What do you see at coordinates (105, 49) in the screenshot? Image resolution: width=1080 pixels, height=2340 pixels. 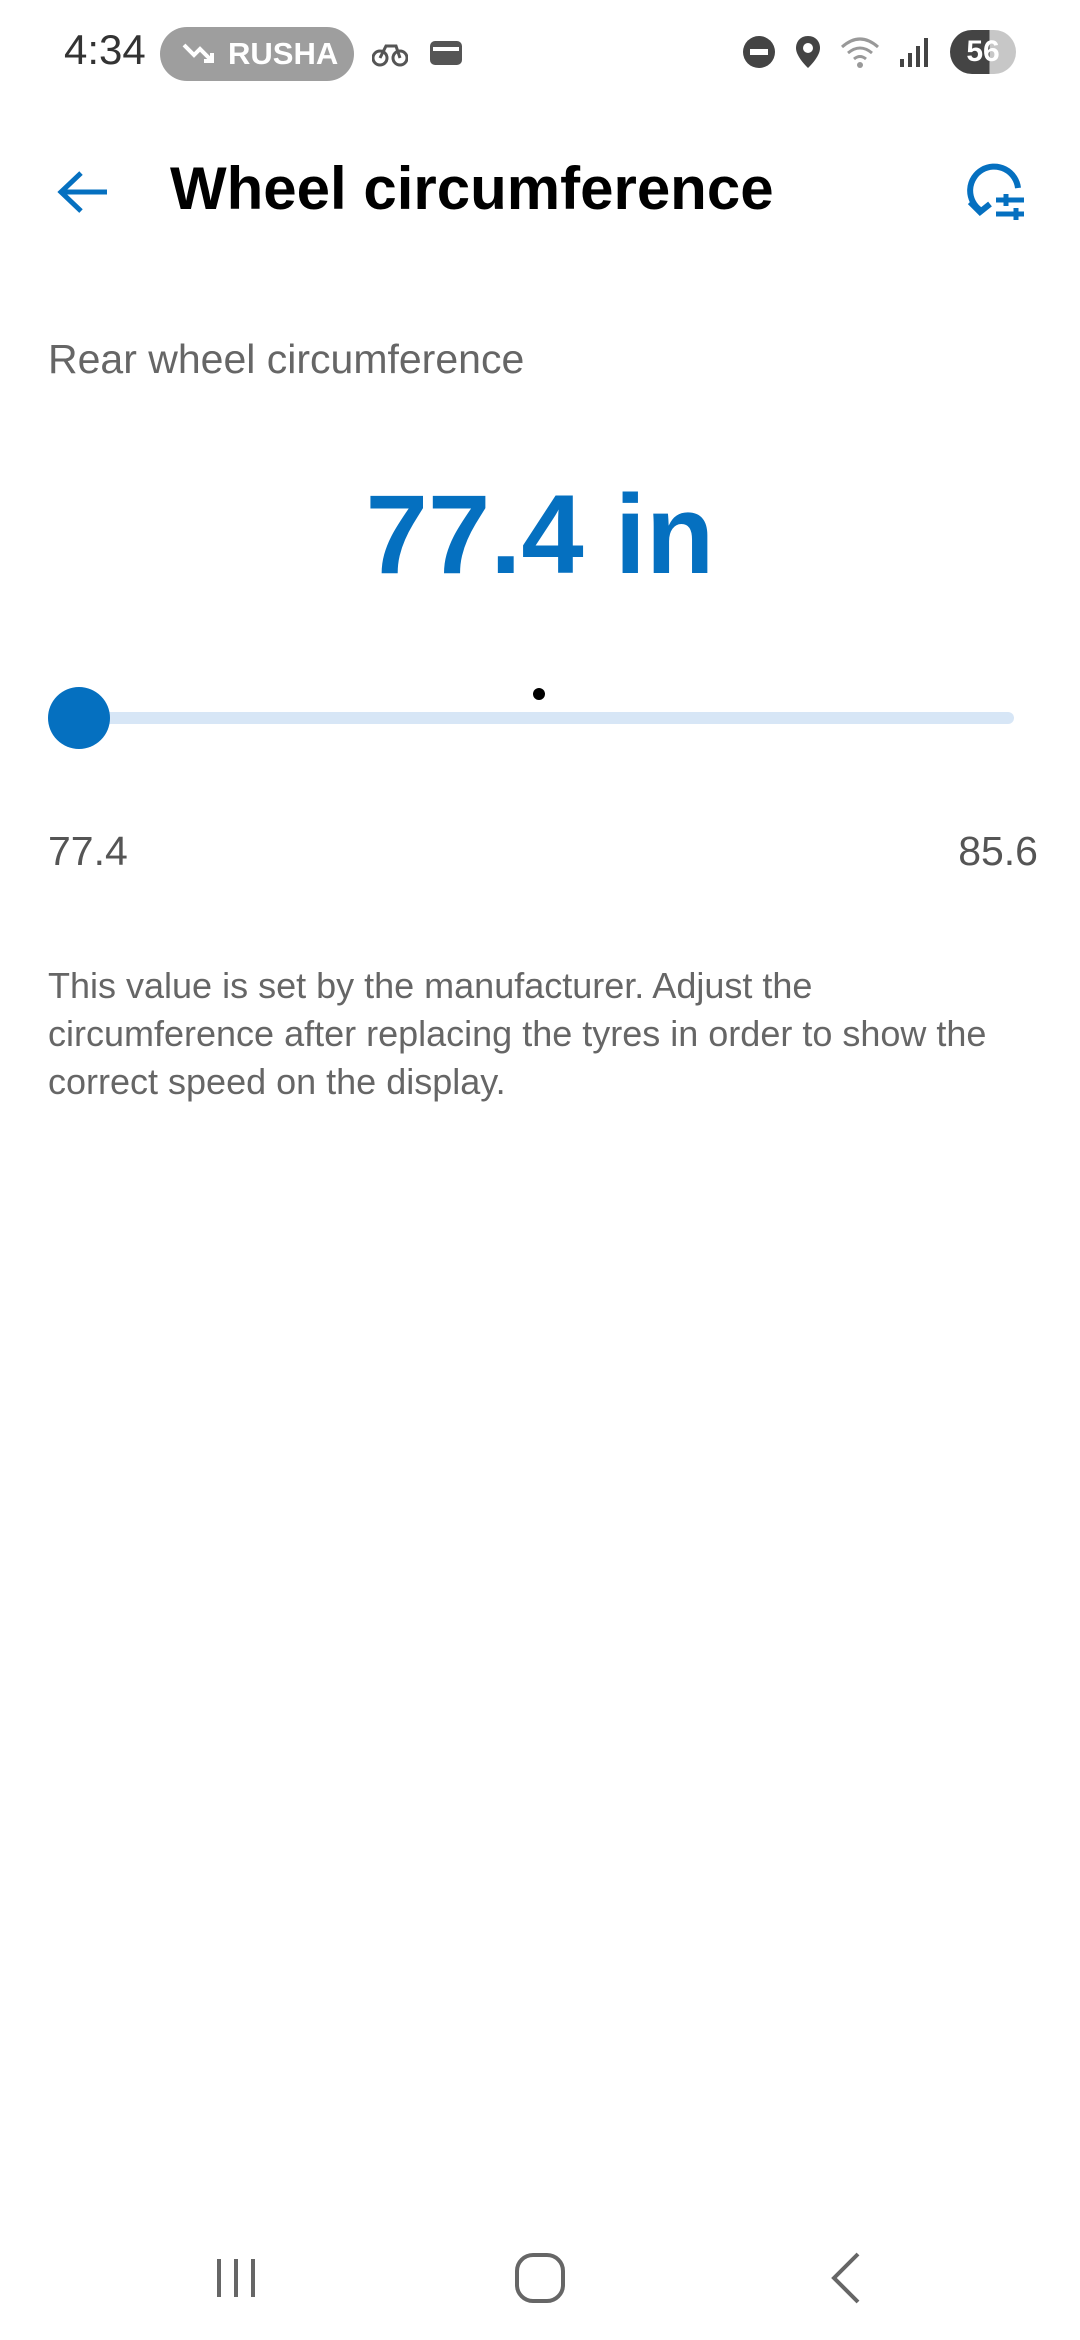 I see `status-time: 4:34` at bounding box center [105, 49].